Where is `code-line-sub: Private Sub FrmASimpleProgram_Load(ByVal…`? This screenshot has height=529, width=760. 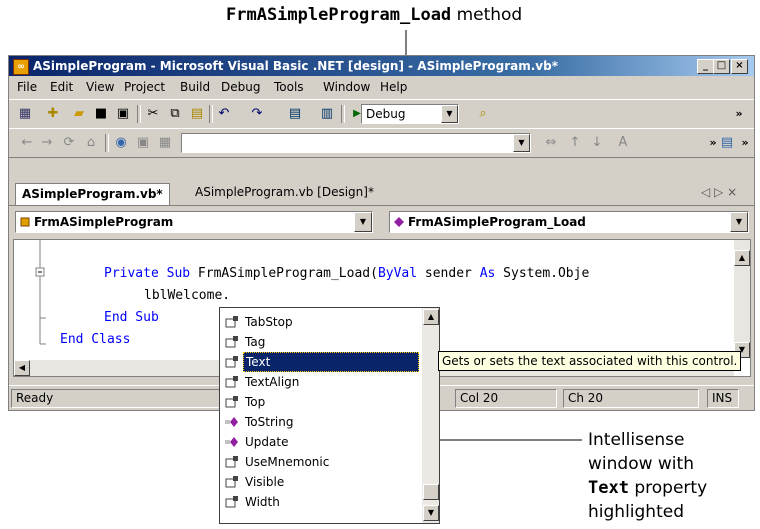 code-line-sub: Private Sub FrmASimpleProgram_Load(ByVal… is located at coordinates (347, 273).